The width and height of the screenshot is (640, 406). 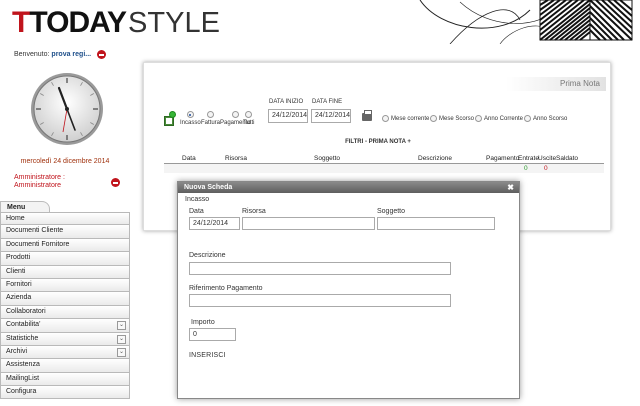 I want to click on dialog-titlebar: Nuova Scheda ✖, so click(x=348, y=187).